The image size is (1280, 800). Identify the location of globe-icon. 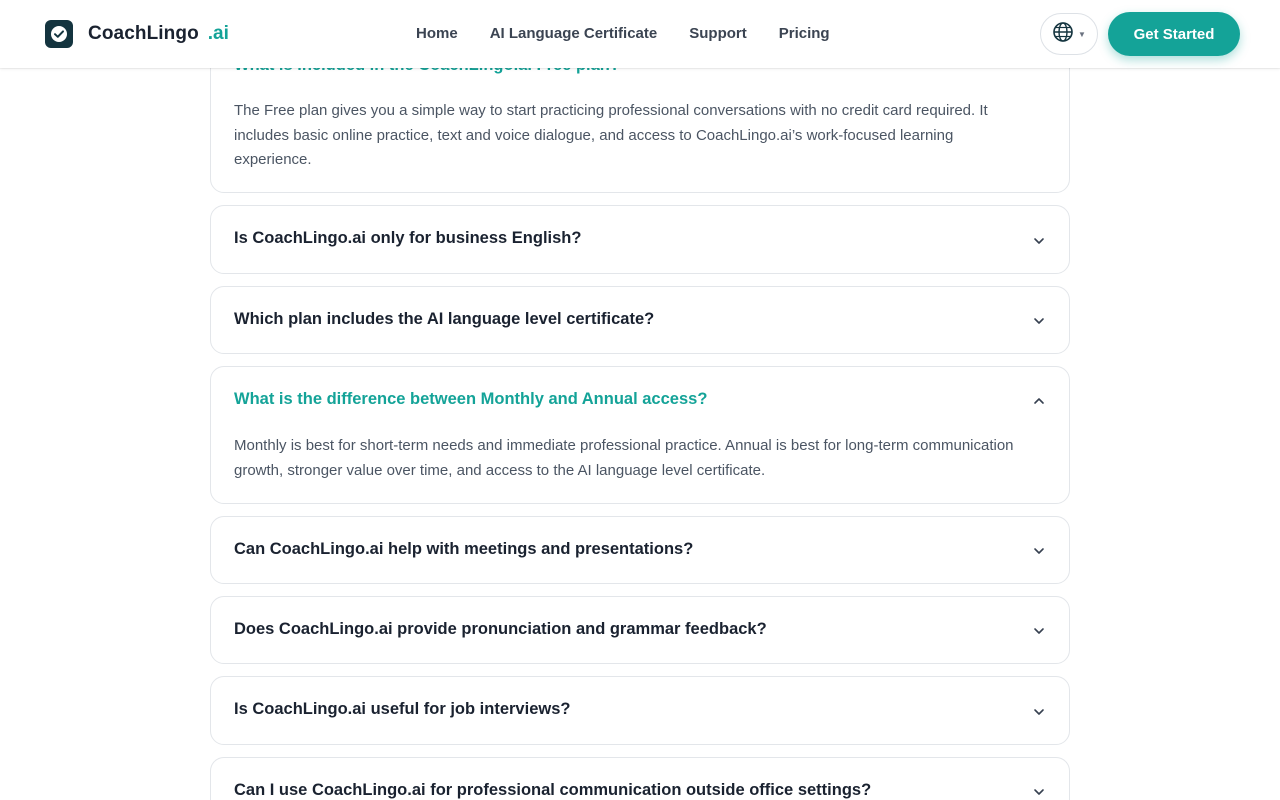
(1063, 34).